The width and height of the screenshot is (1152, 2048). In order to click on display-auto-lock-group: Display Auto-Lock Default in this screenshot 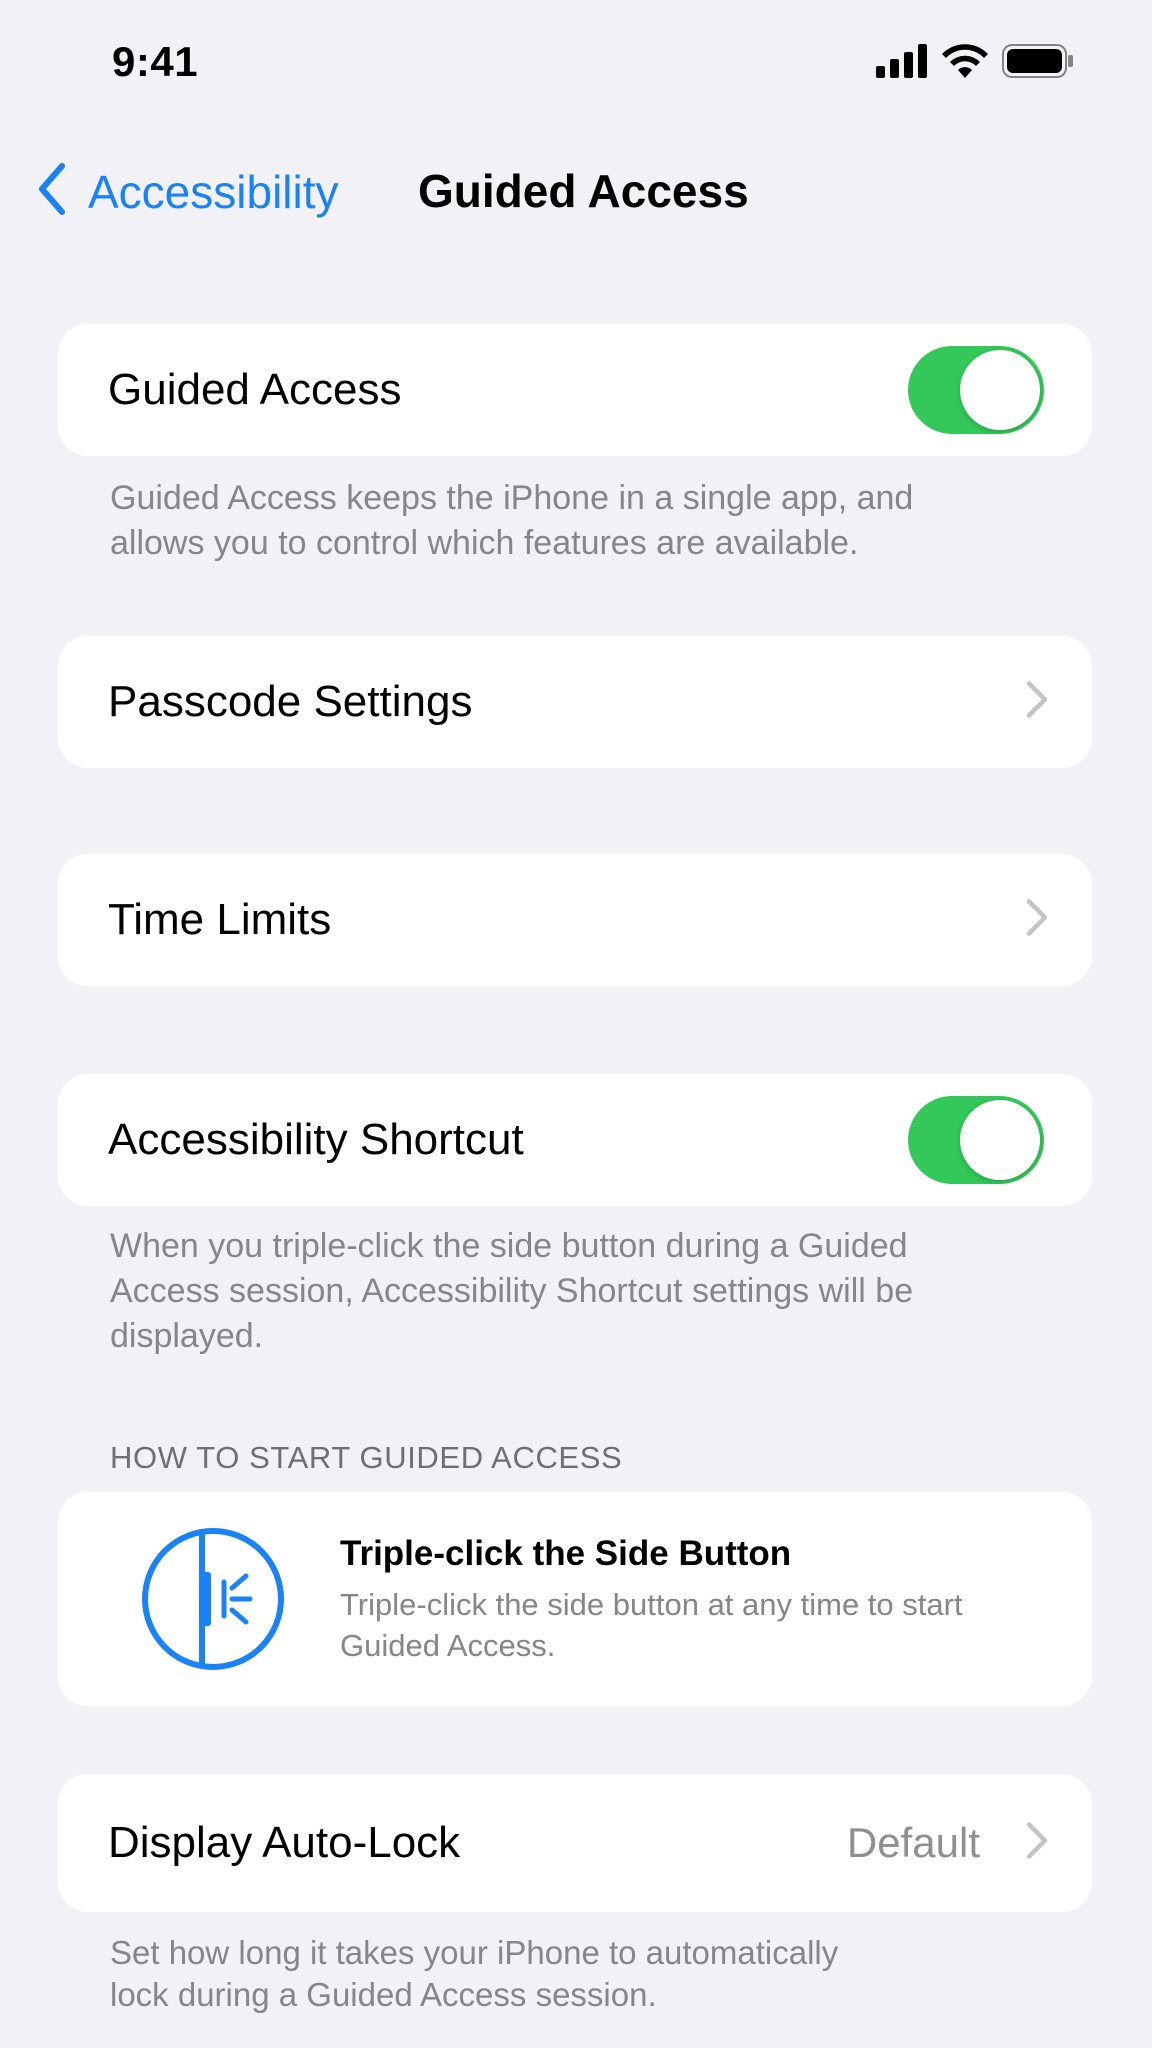, I will do `click(575, 1843)`.